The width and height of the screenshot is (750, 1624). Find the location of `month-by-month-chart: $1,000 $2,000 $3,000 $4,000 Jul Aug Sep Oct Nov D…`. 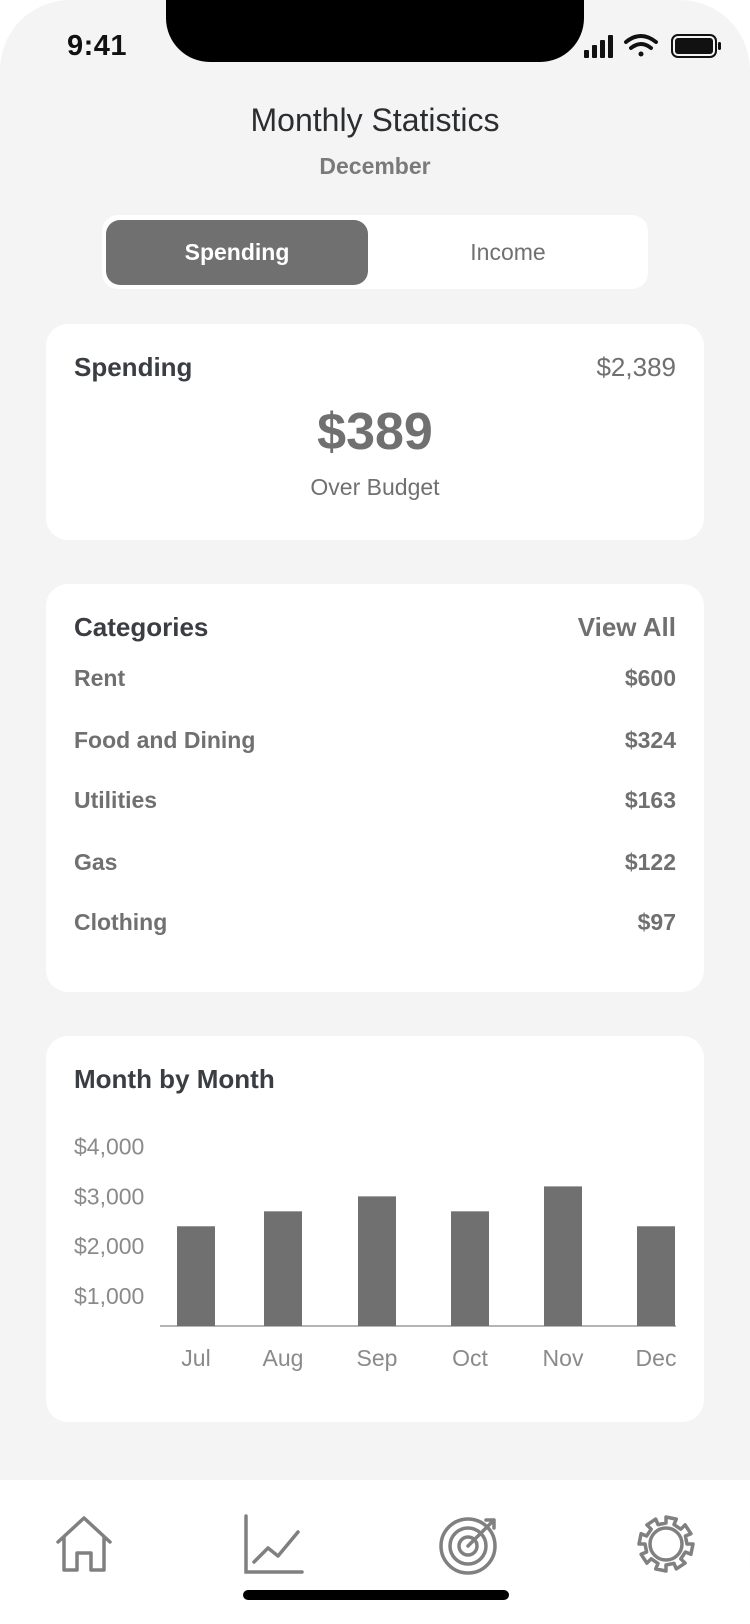

month-by-month-chart: $1,000 $2,000 $3,000 $4,000 Jul Aug Sep Oct Nov D… is located at coordinates (375, 1252).